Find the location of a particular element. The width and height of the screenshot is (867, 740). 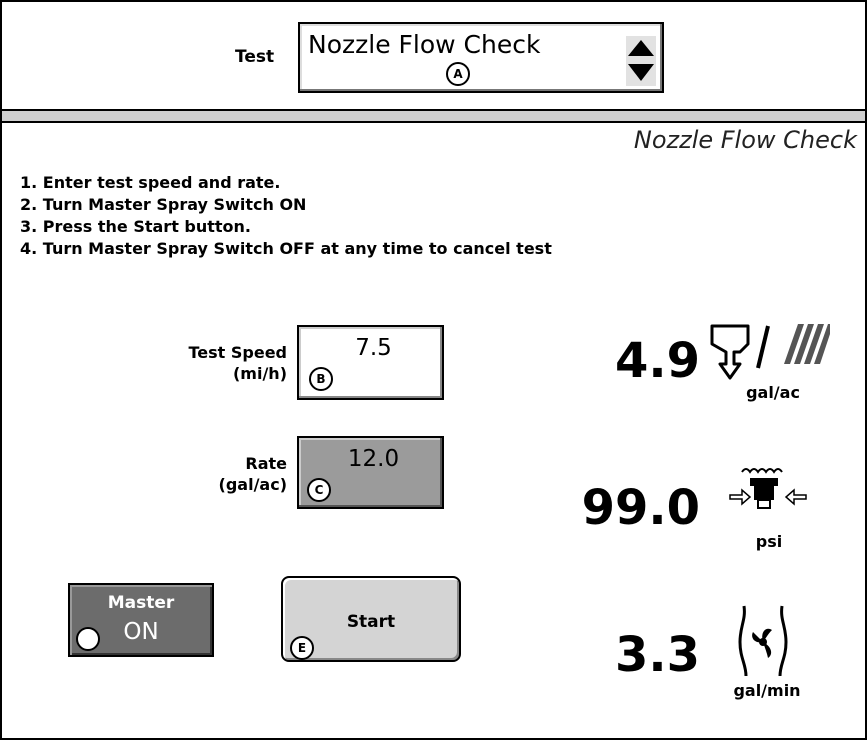

test-speed-unit: (mi/h) is located at coordinates (259, 373).